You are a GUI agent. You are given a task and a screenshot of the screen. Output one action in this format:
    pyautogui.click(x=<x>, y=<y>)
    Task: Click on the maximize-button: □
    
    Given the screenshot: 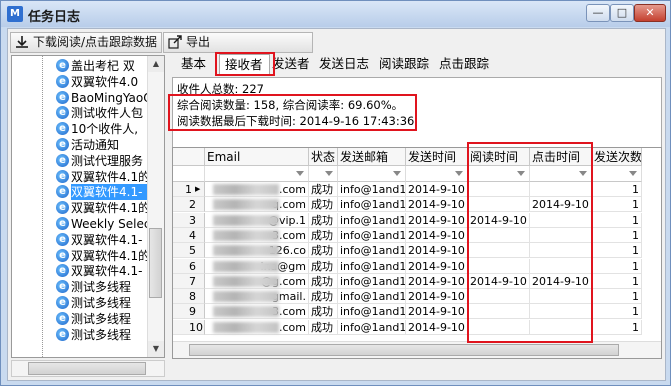 What is the action you would take?
    pyautogui.click(x=622, y=13)
    